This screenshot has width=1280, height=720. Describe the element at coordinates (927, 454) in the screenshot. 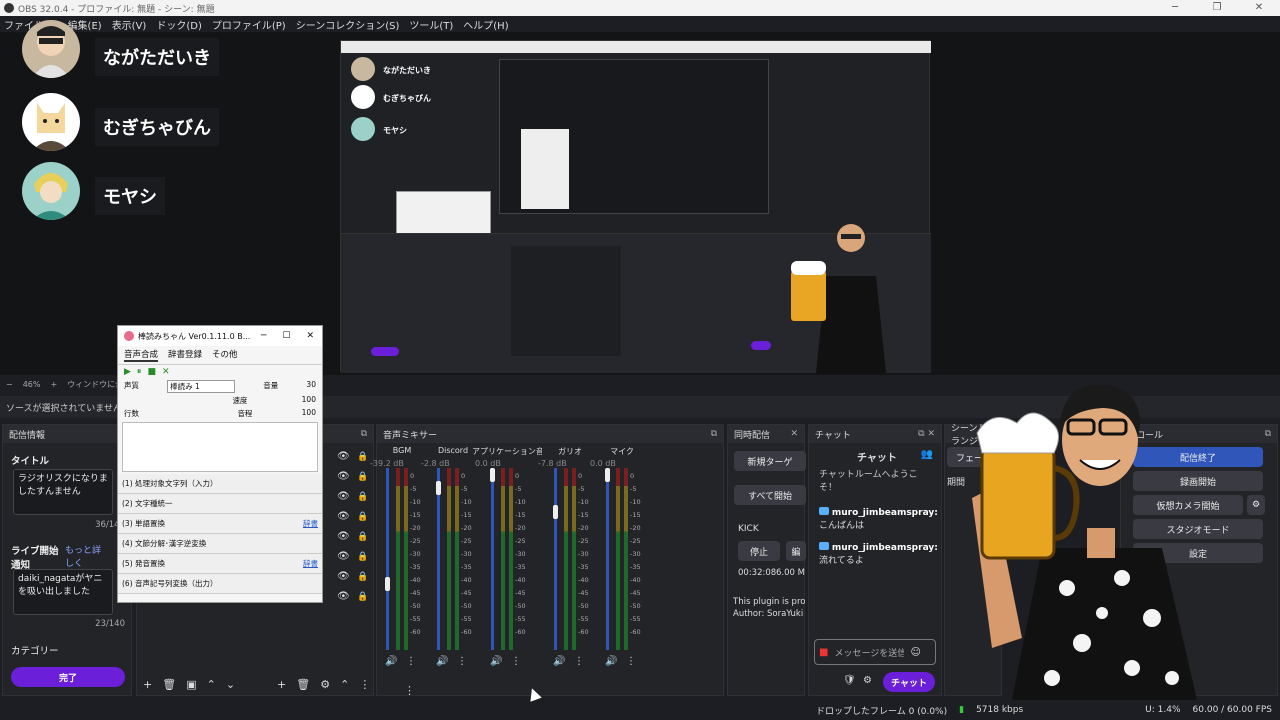

I see `users-icon: 👥` at that location.